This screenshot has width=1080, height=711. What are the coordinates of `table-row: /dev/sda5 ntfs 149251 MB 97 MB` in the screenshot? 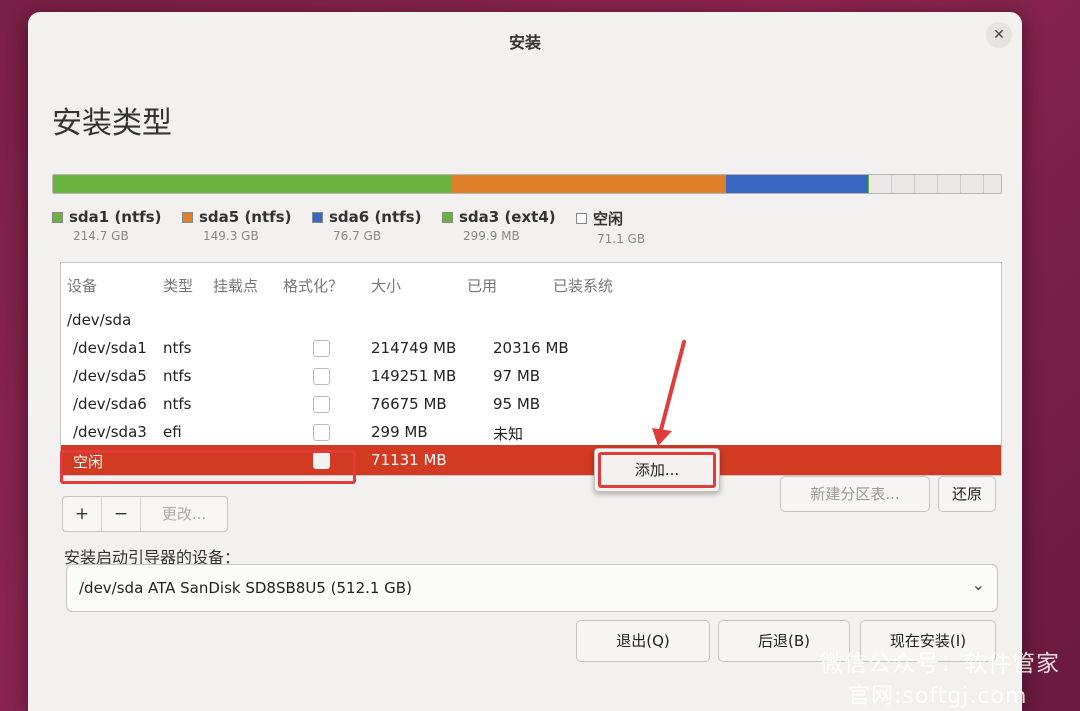 It's located at (531, 375).